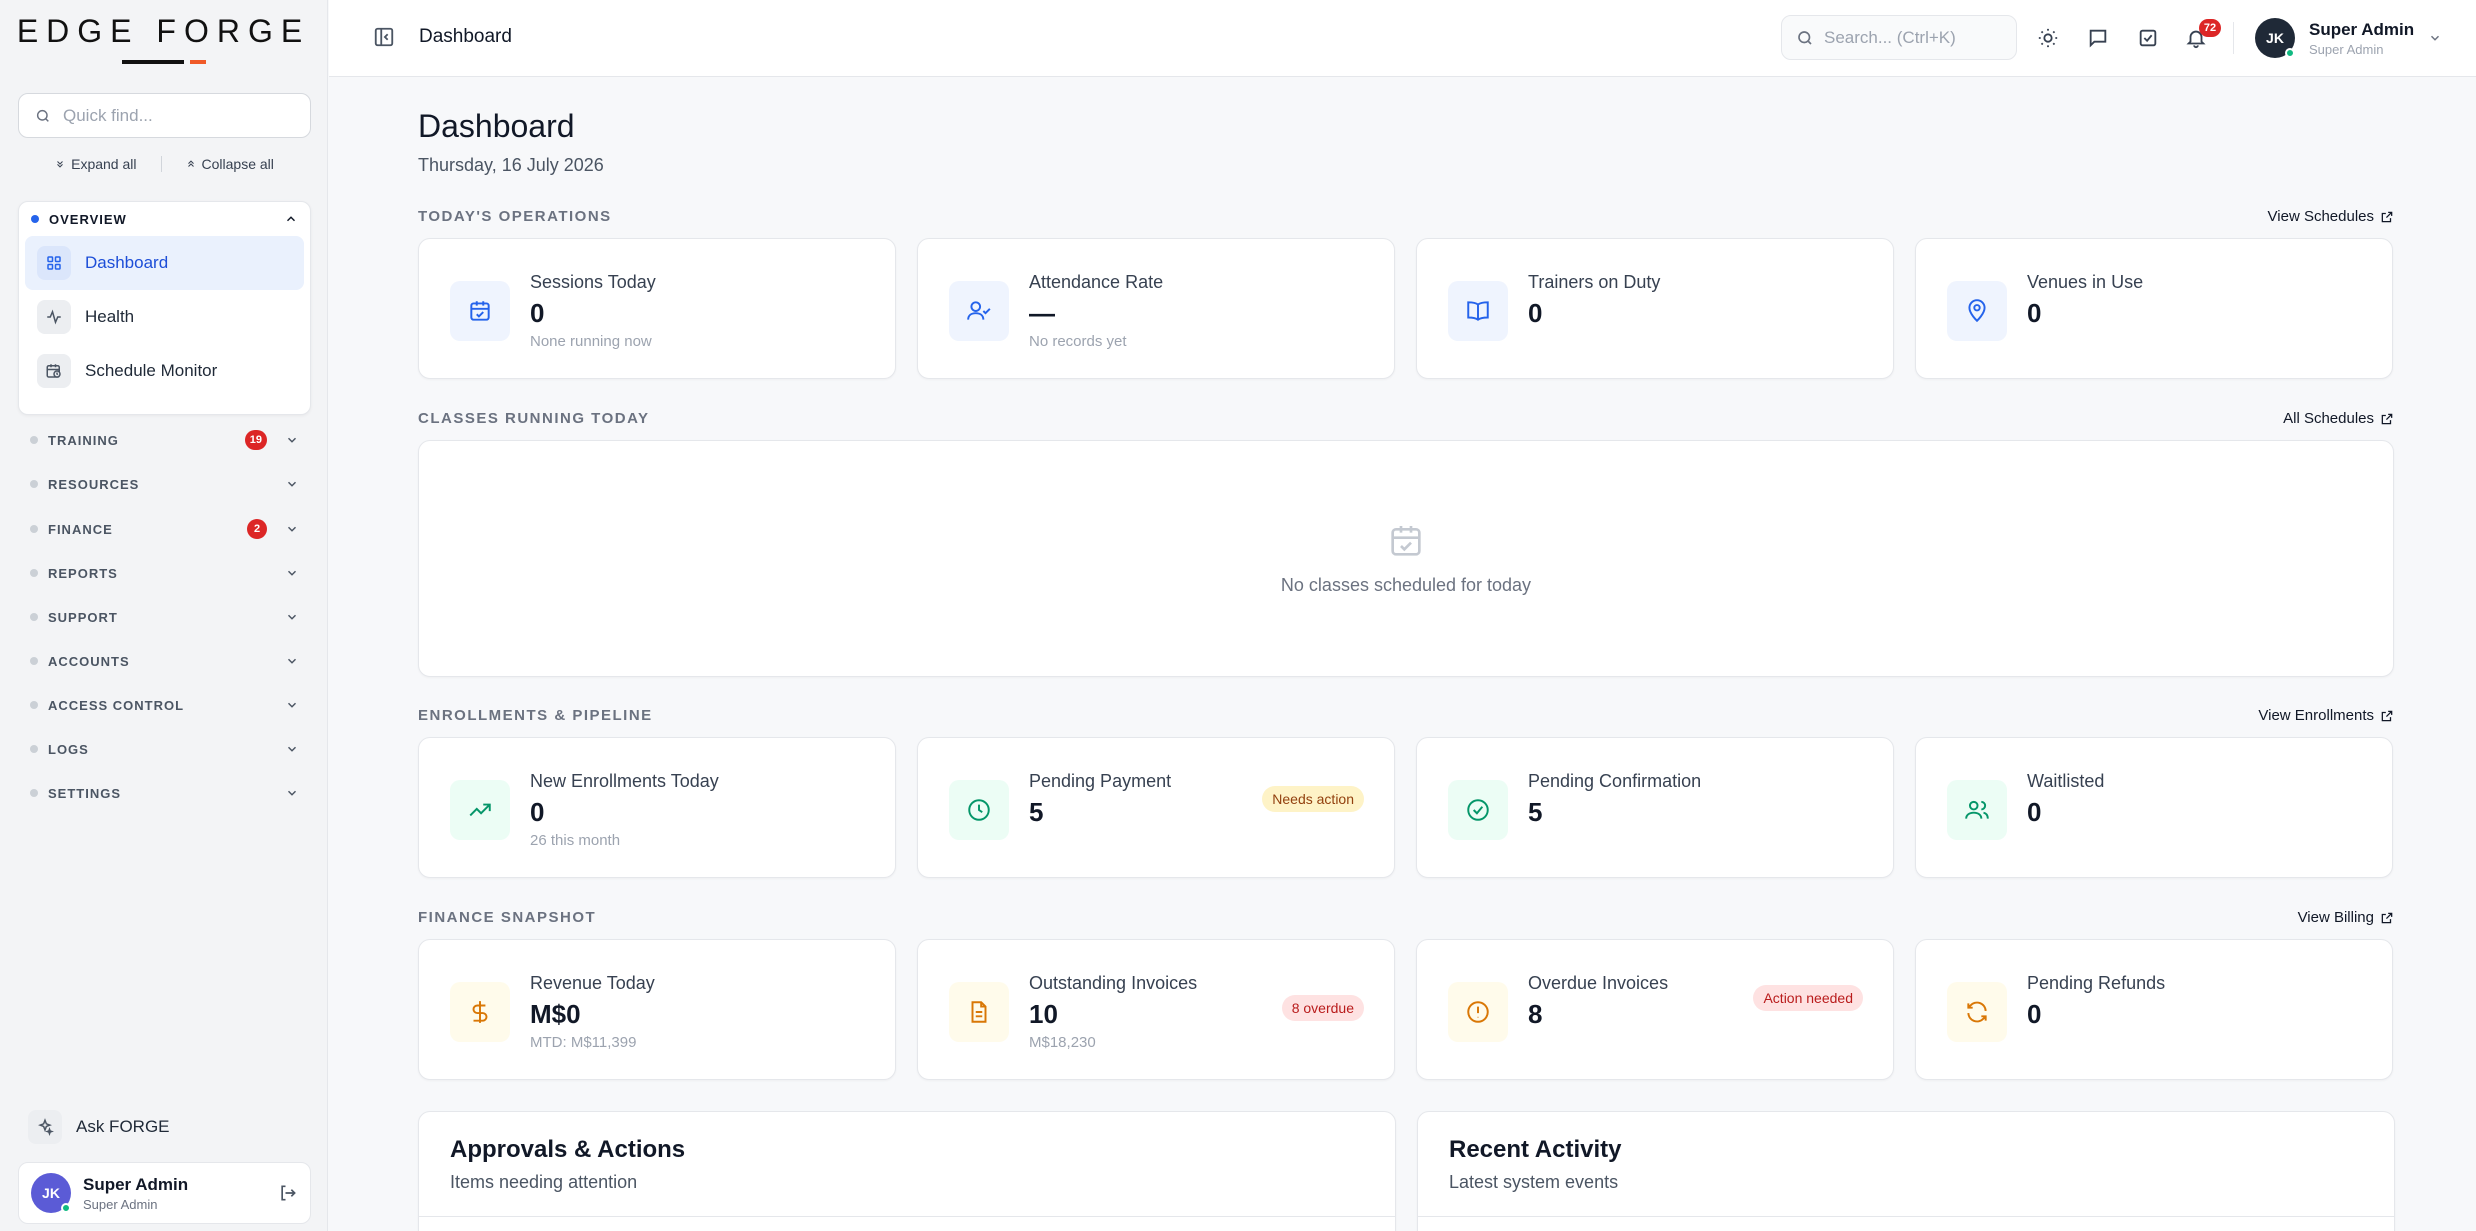 This screenshot has height=1231, width=2476. Describe the element at coordinates (68, 749) in the screenshot. I see `group-label: LOGS` at that location.